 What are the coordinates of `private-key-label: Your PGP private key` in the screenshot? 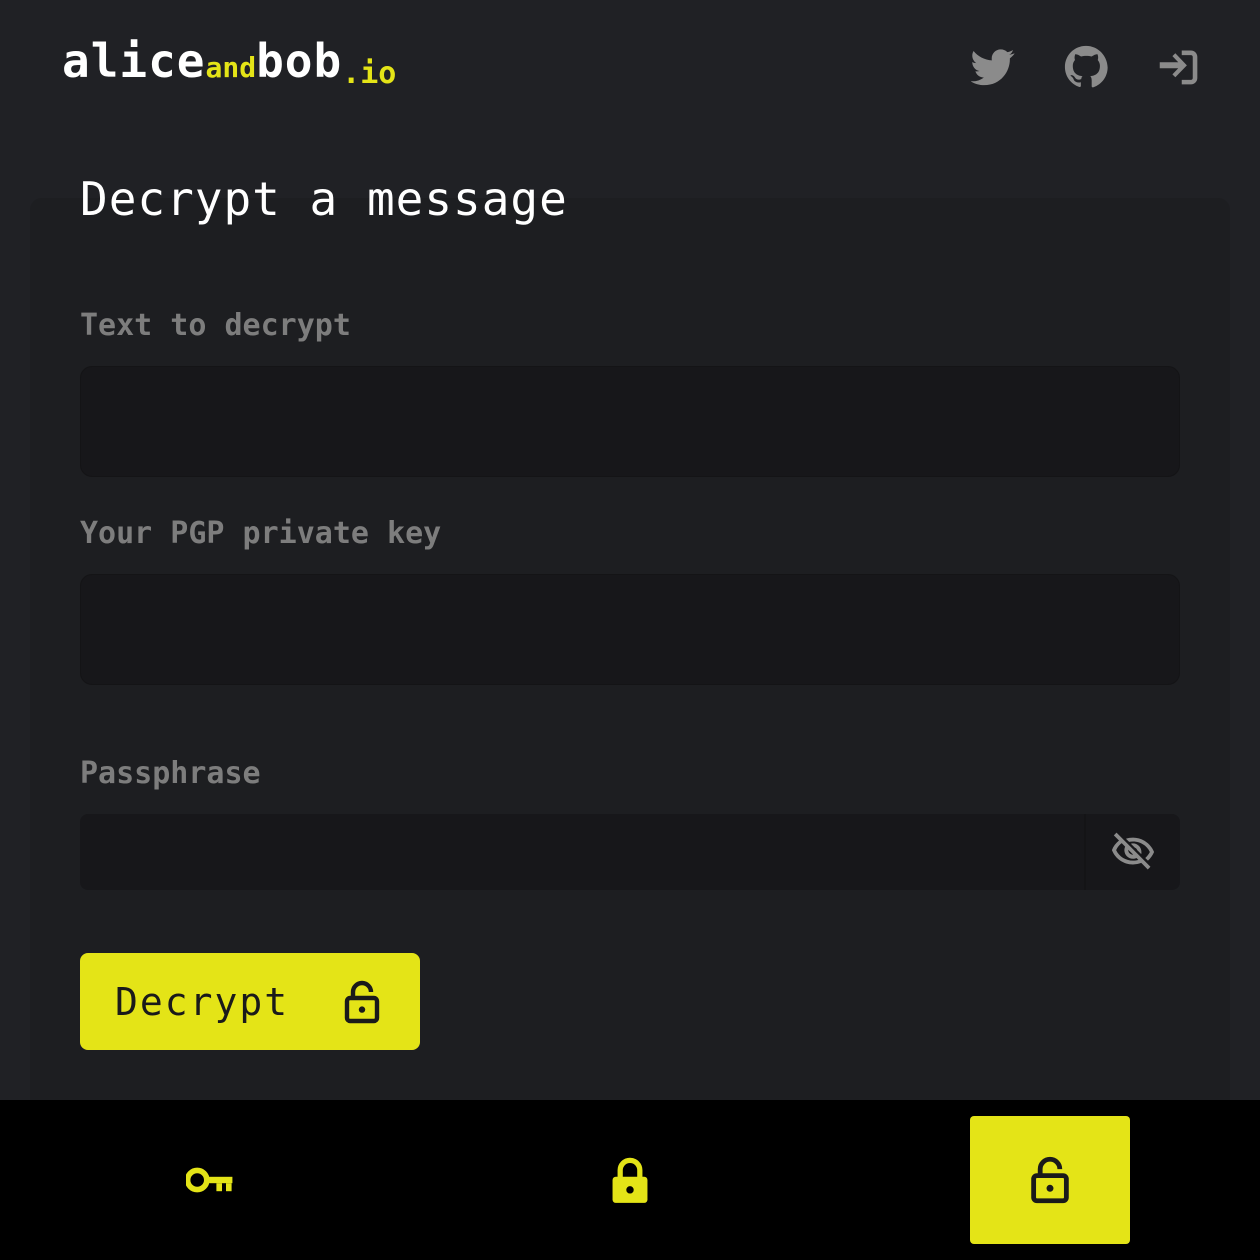 It's located at (261, 533).